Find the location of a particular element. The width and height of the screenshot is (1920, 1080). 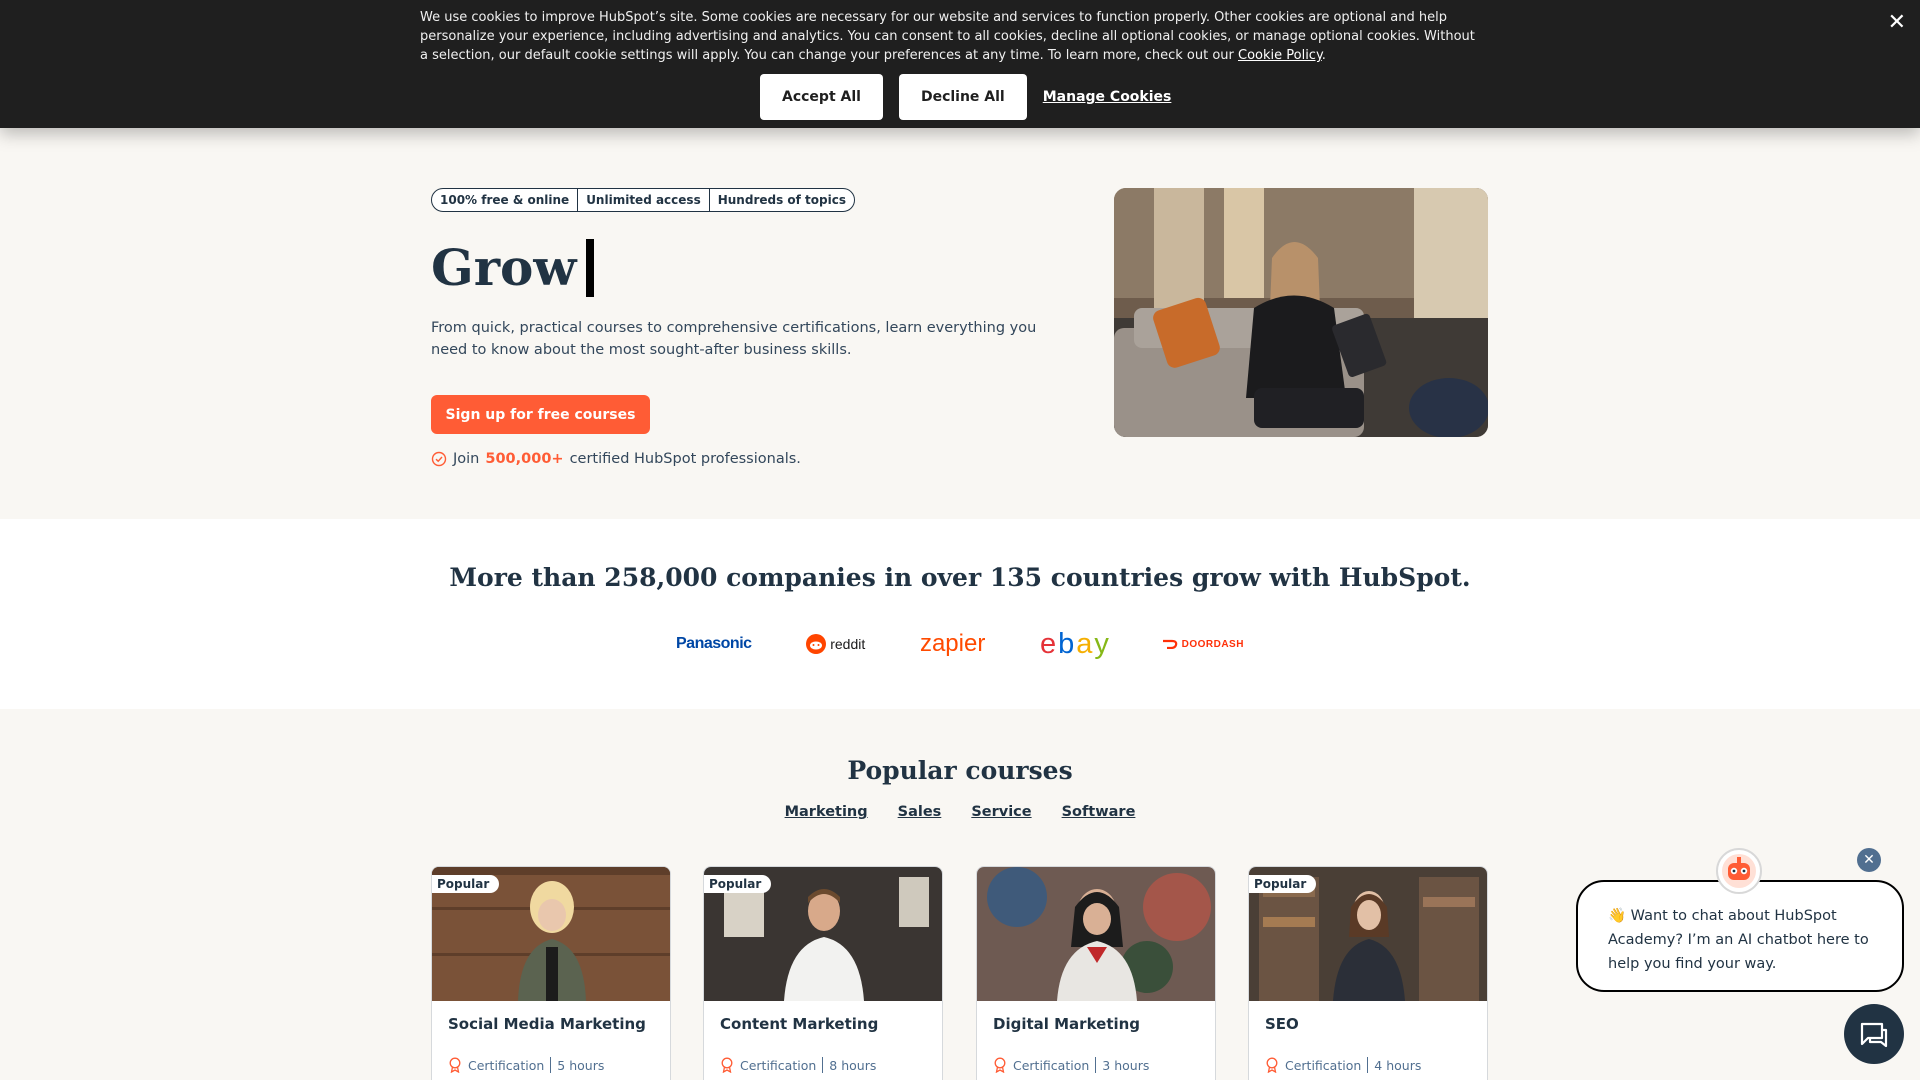

course-duration: 4 hours is located at coordinates (1398, 1065).